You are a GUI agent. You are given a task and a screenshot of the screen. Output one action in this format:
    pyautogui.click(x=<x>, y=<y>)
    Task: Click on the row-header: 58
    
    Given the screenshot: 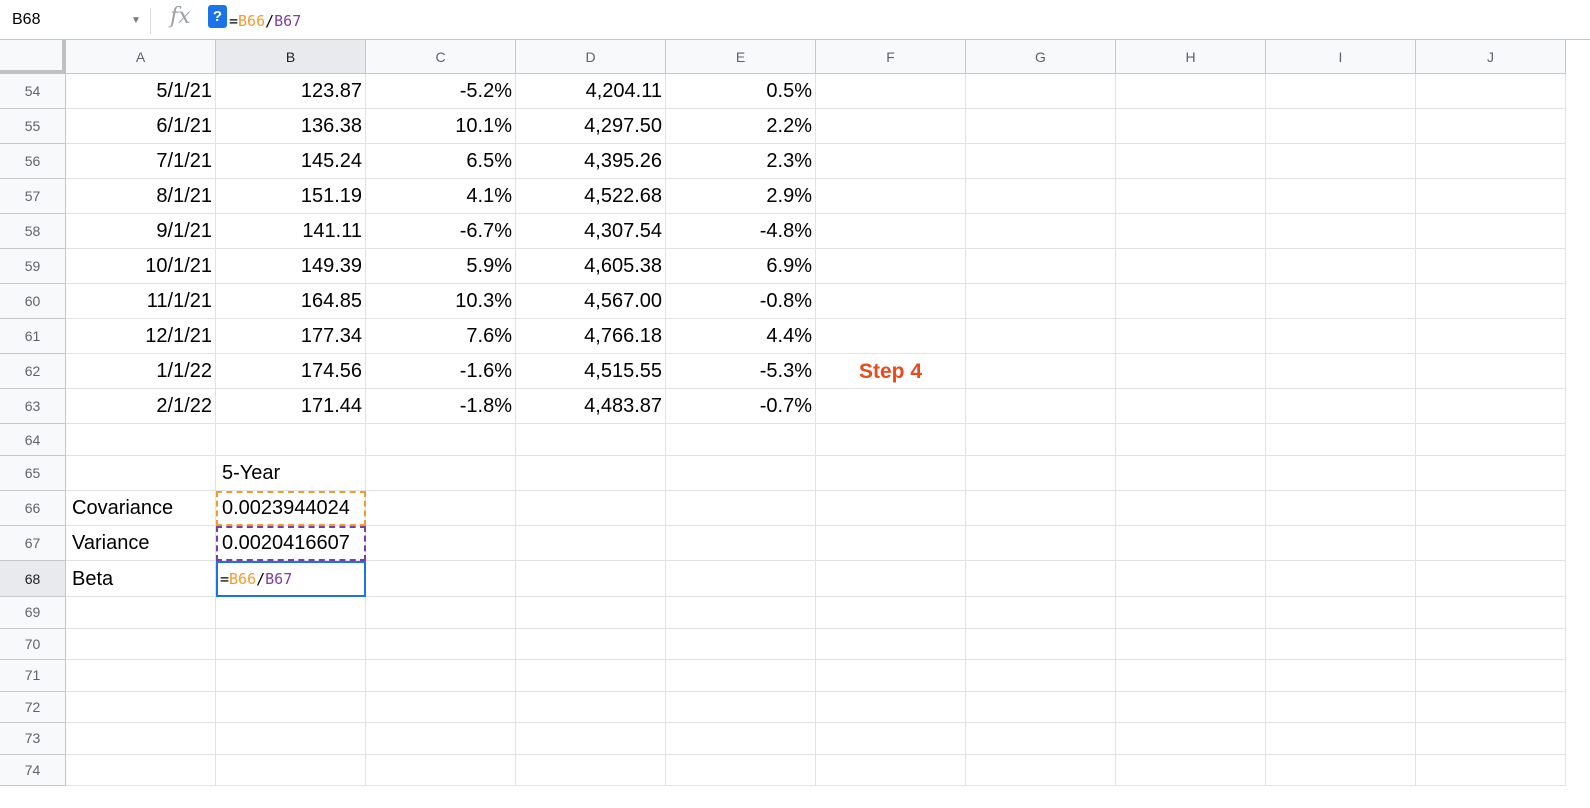 What is the action you would take?
    pyautogui.click(x=33, y=231)
    